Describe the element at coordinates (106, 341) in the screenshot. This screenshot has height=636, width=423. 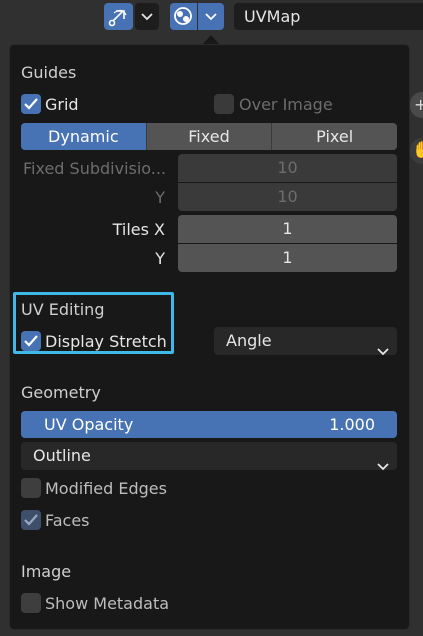
I see `display-stretch-label: Display Stretch` at that location.